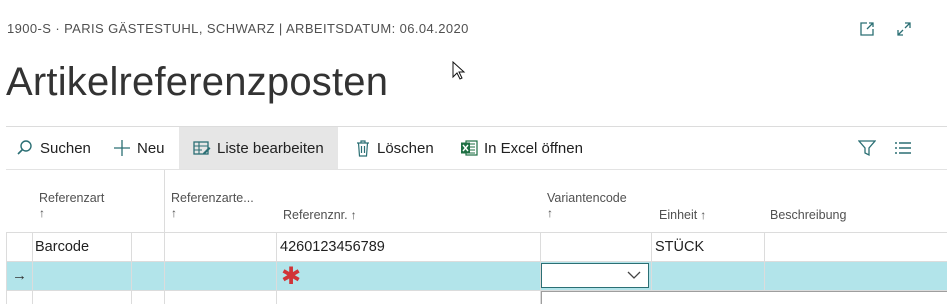  I want to click on column-header-label: Einheit, so click(678, 215).